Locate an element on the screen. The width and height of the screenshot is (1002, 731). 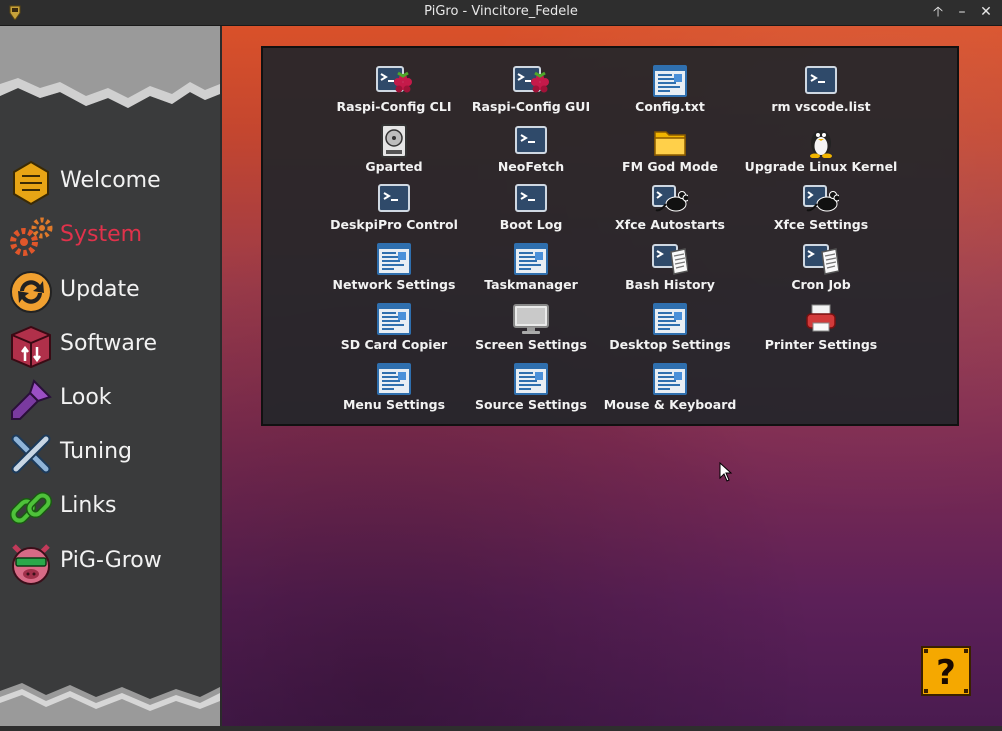
tool-tile-label: Cron Job is located at coordinates (821, 284).